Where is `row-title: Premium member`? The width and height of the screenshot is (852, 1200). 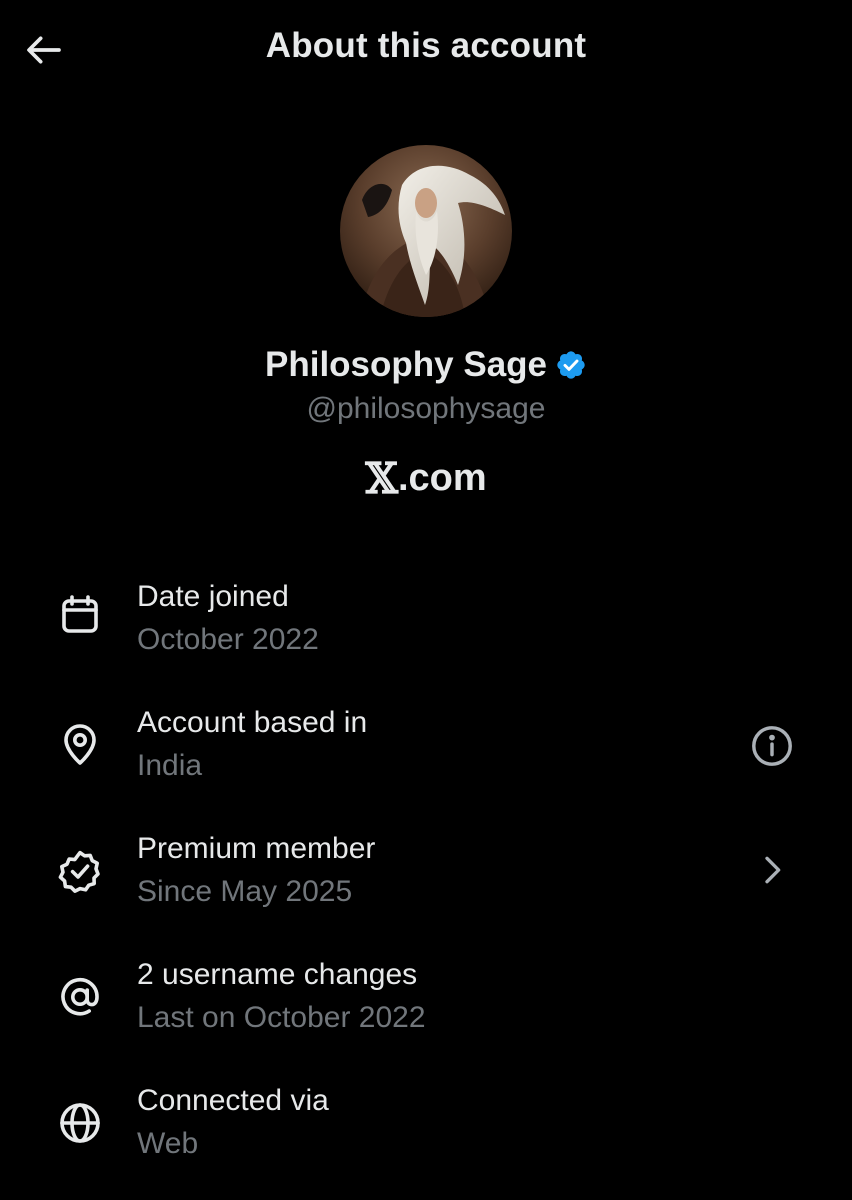 row-title: Premium member is located at coordinates (256, 848).